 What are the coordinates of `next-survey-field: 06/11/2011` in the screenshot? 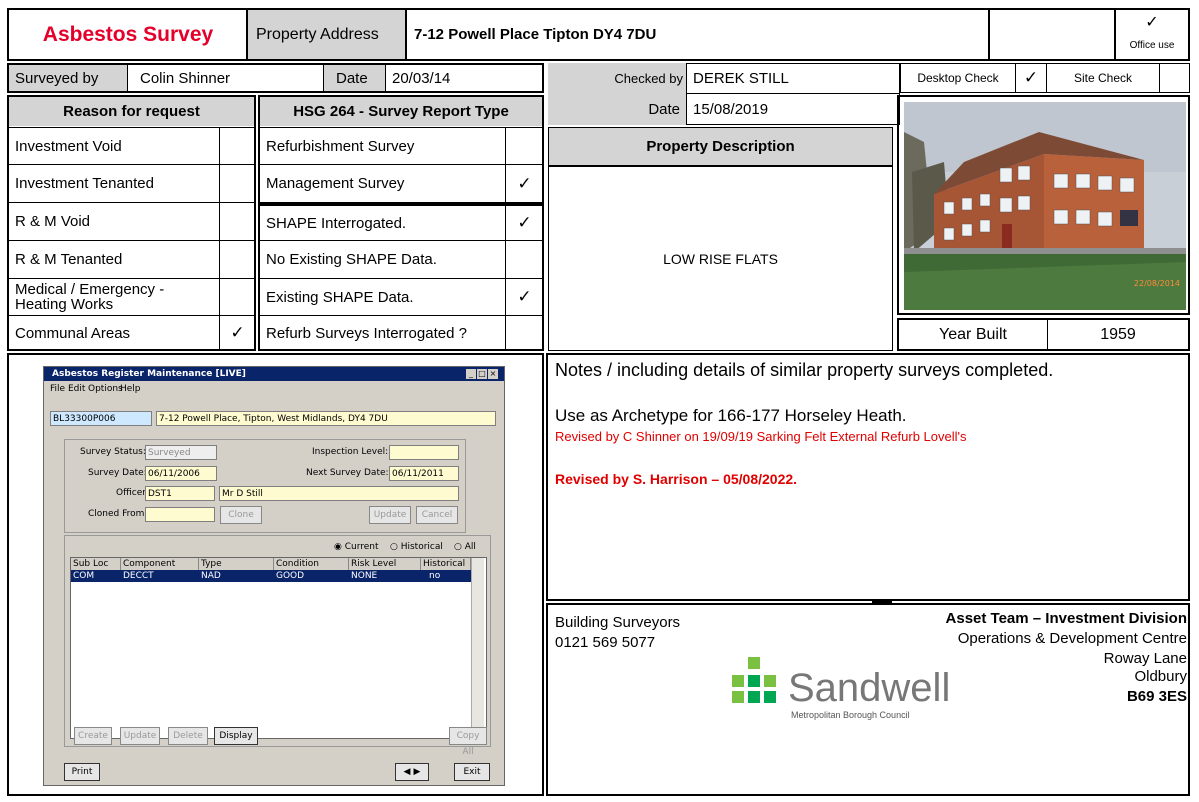 It's located at (424, 473).